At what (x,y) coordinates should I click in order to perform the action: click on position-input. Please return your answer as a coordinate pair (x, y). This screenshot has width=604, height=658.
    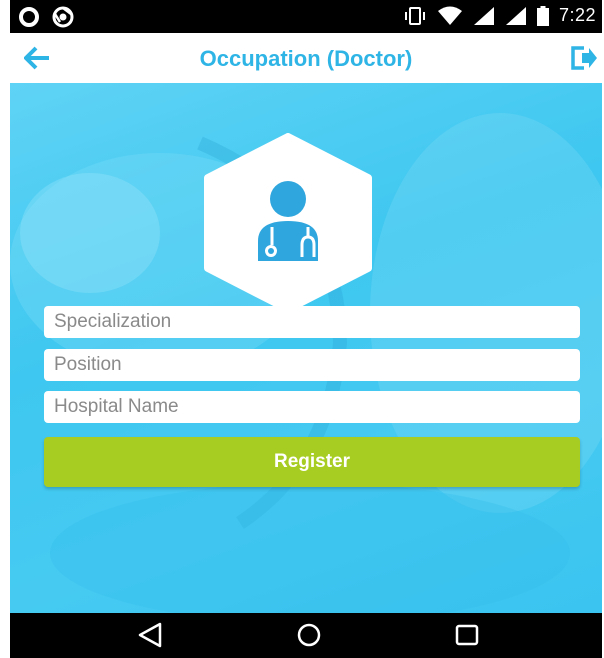
    Looking at the image, I should click on (312, 365).